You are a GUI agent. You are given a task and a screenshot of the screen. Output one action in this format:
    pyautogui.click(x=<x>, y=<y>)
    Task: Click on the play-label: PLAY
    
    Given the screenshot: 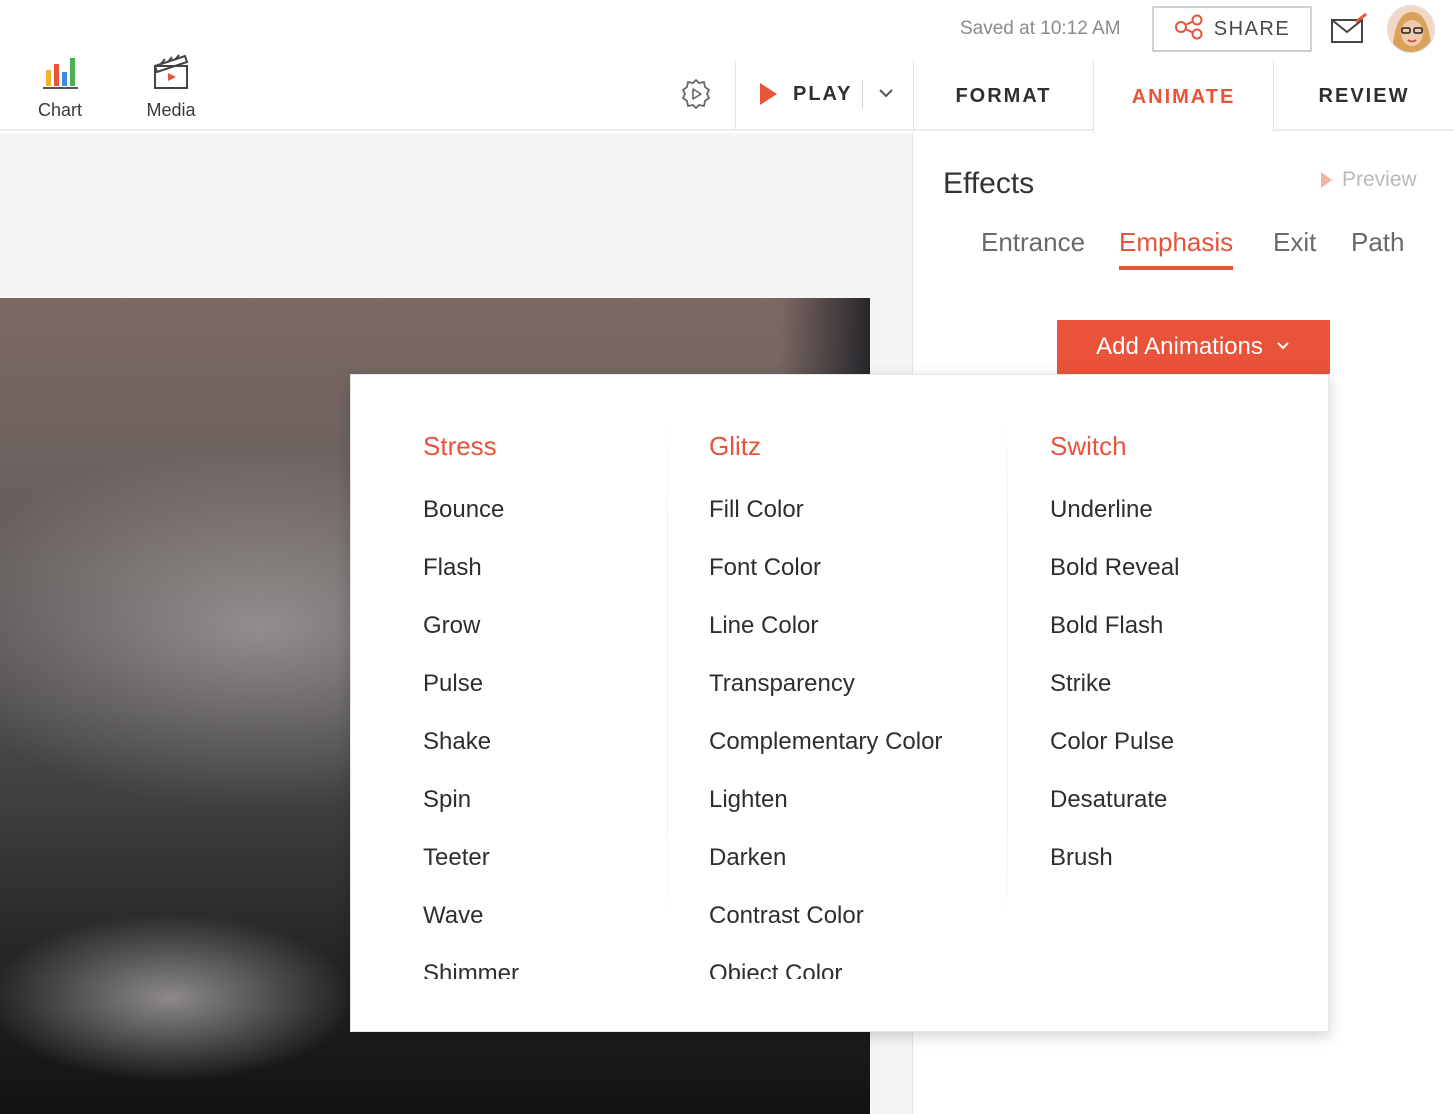 What is the action you would take?
    pyautogui.click(x=823, y=93)
    